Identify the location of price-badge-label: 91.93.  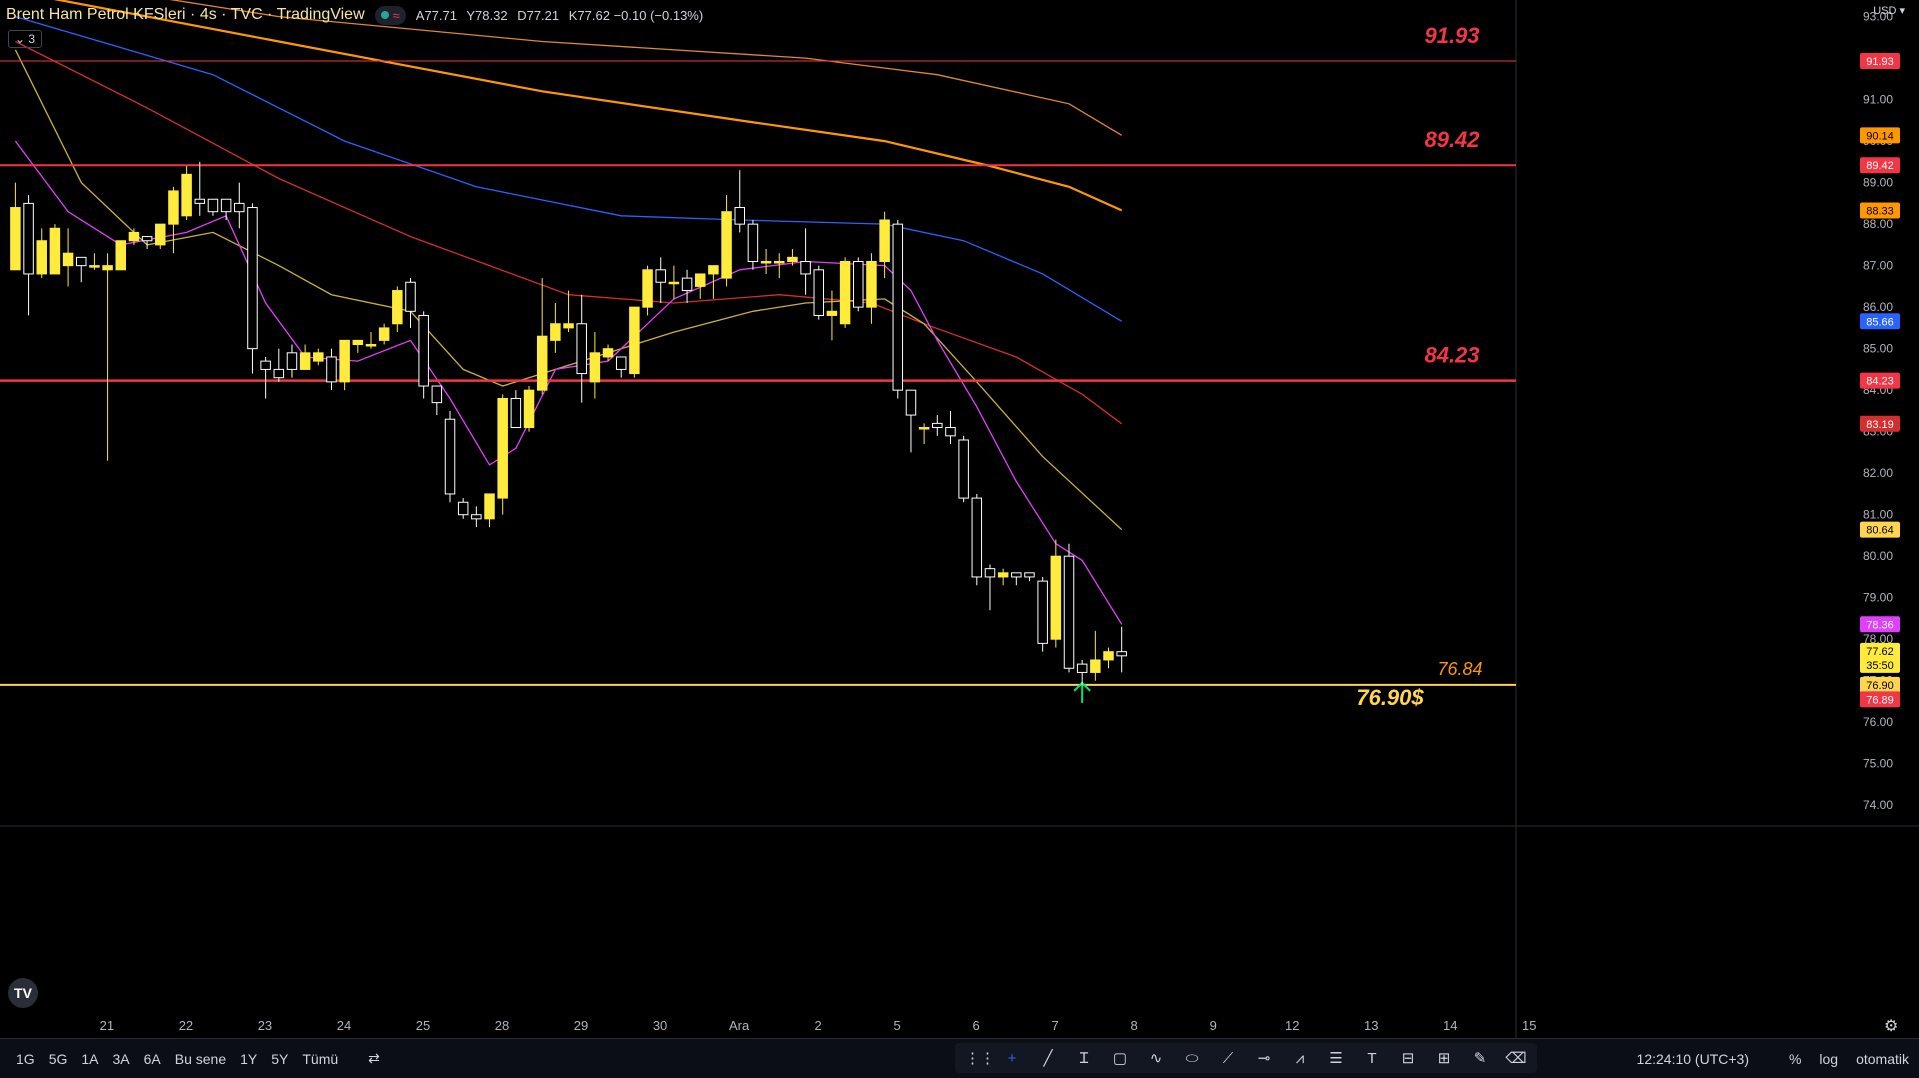
(1880, 62).